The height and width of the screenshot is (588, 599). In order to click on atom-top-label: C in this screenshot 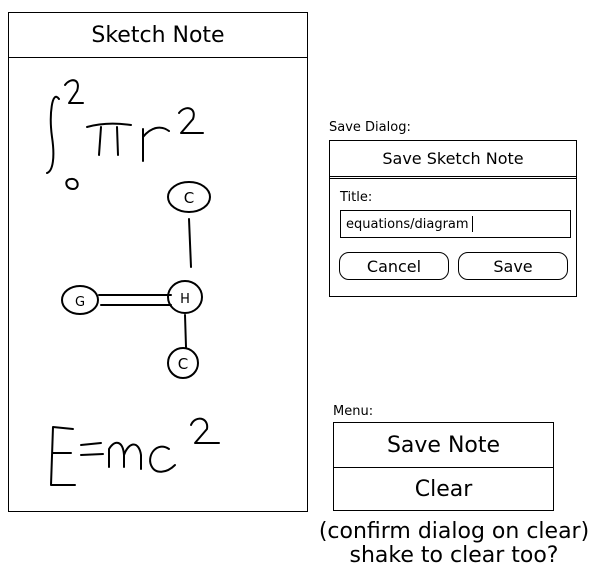, I will do `click(189, 198)`.